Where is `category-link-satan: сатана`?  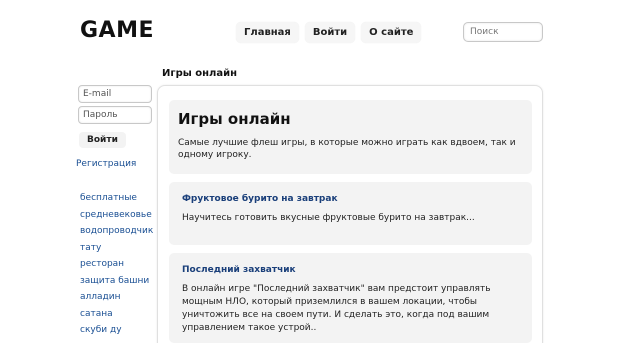
category-link-satan: сатана is located at coordinates (117, 314).